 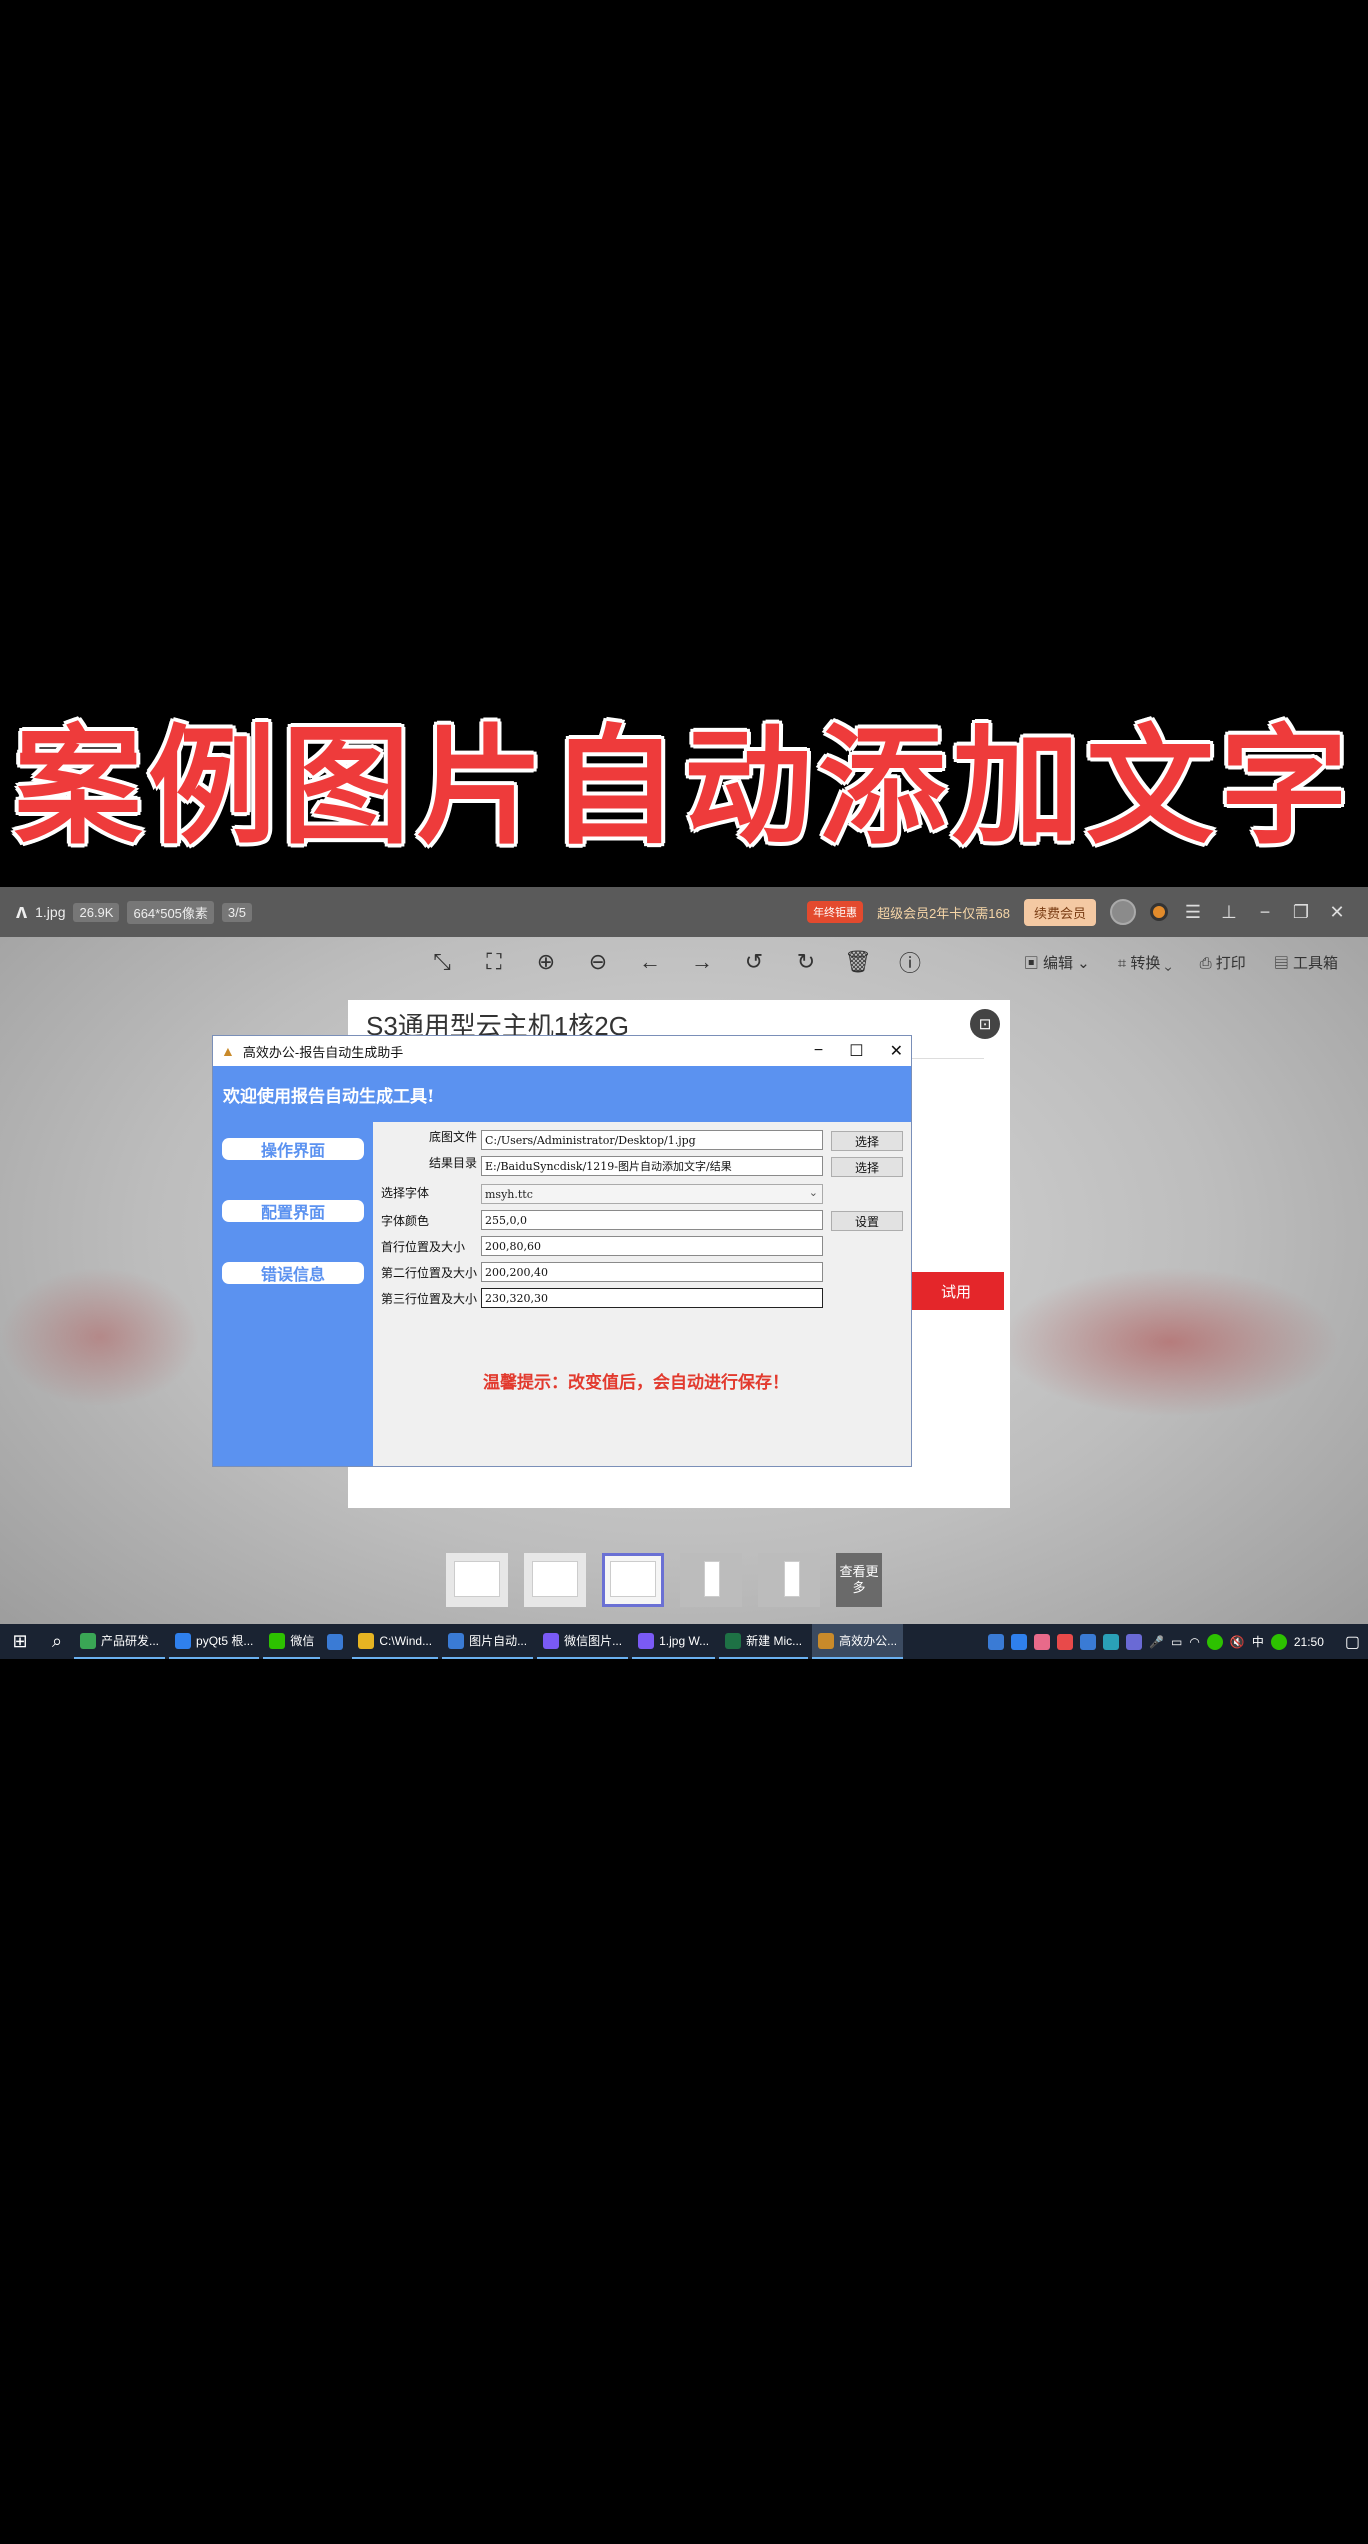 I want to click on sidebar-item-config: 配置界面, so click(x=293, y=1211).